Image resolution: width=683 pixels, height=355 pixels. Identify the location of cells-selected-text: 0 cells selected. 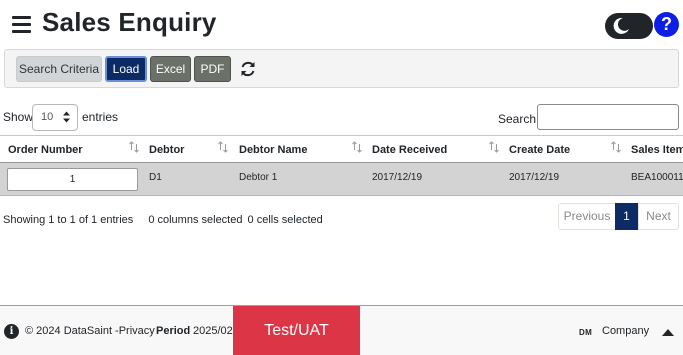
(285, 220).